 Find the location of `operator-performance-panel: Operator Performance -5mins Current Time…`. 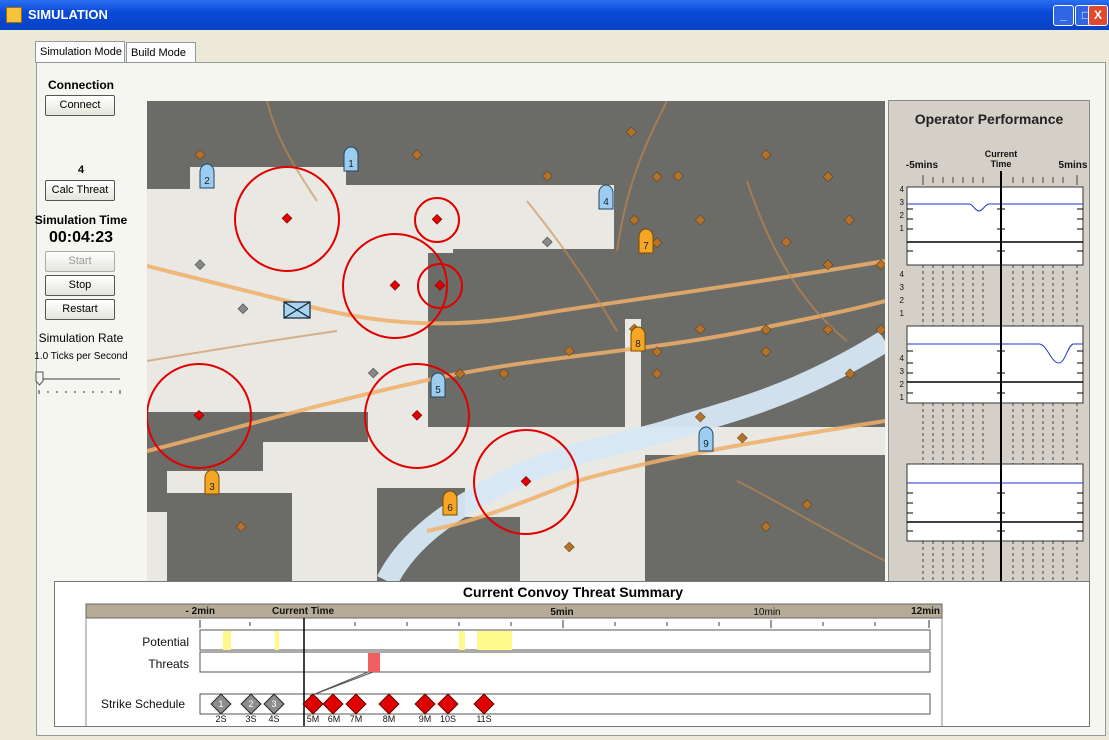

operator-performance-panel: Operator Performance -5mins Current Time… is located at coordinates (989, 341).